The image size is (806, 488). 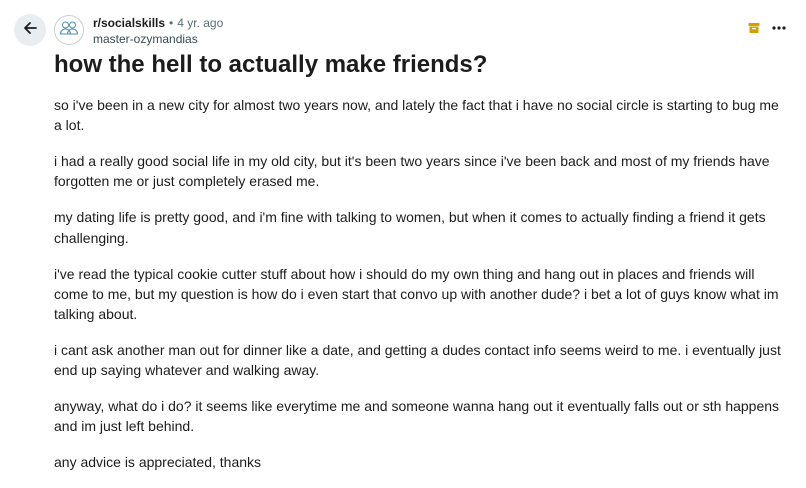 What do you see at coordinates (767, 28) in the screenshot?
I see `post-actions` at bounding box center [767, 28].